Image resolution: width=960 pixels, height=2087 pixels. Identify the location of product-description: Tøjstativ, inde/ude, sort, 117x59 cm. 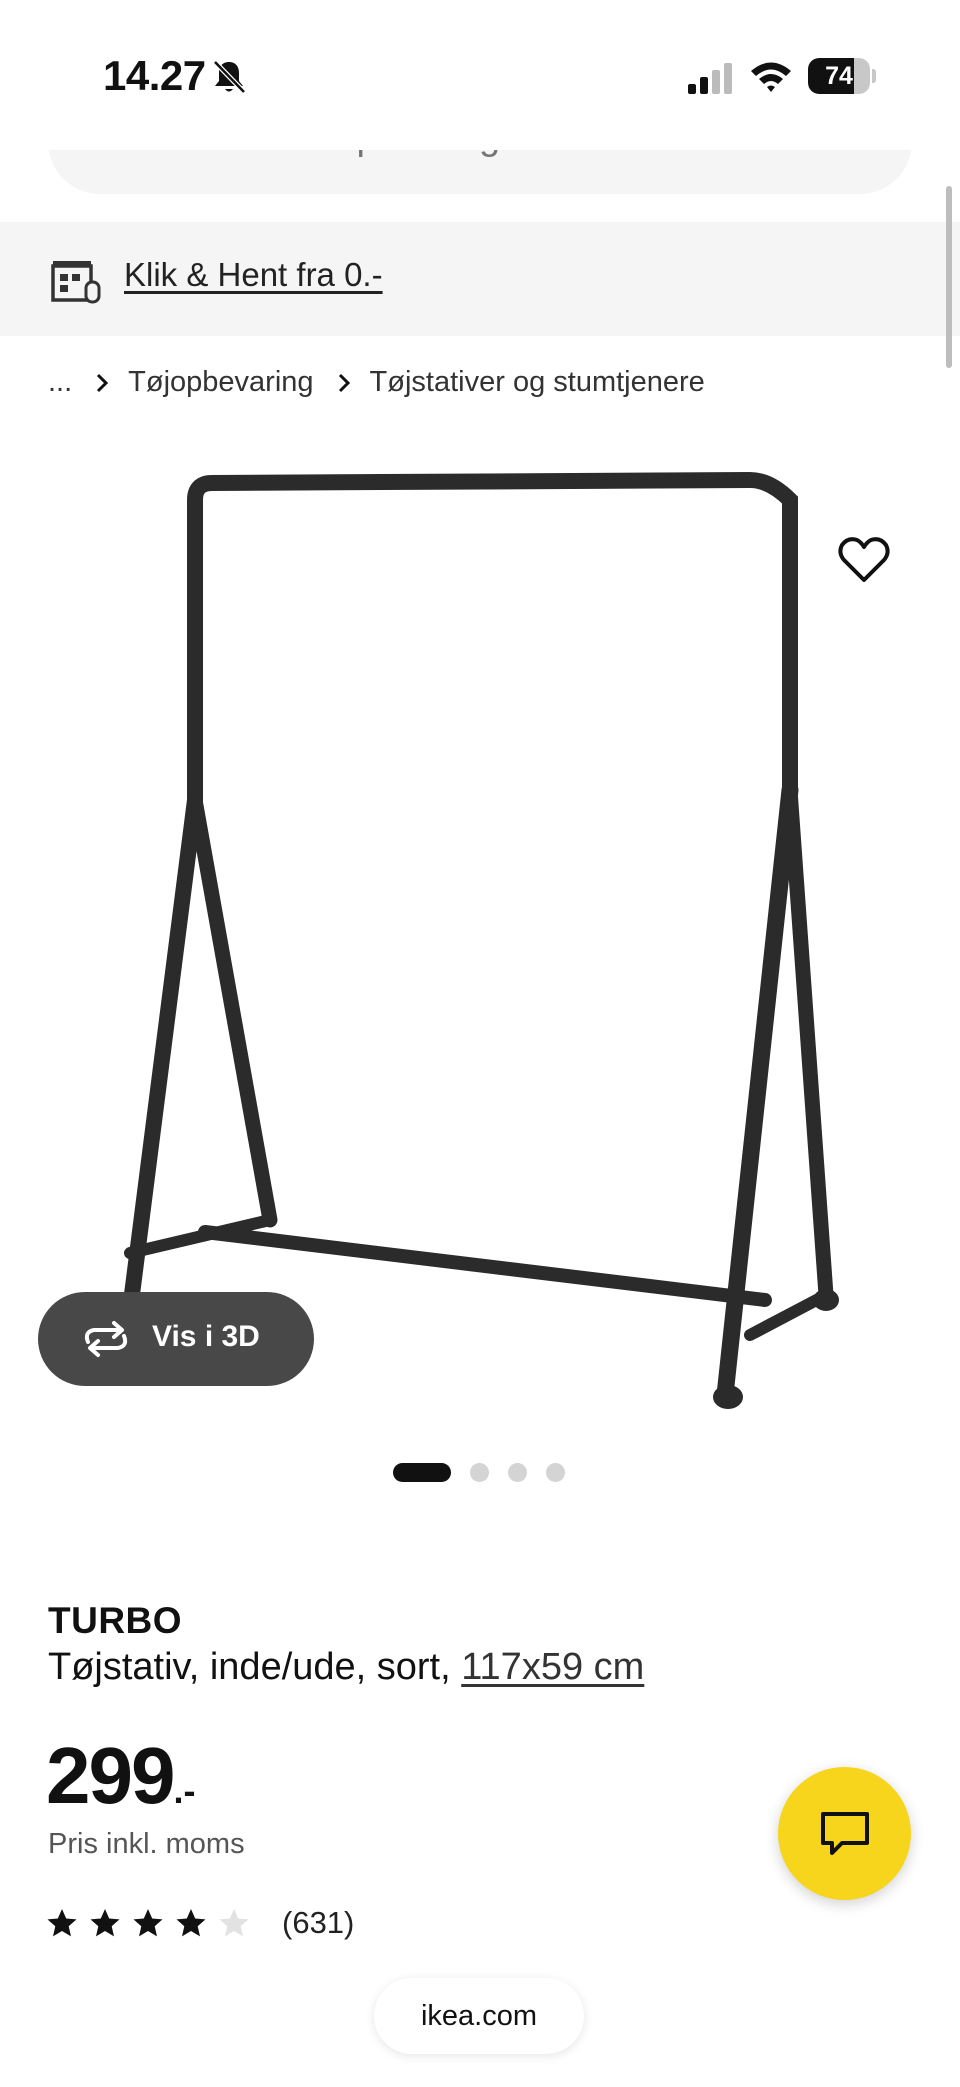
(346, 1667).